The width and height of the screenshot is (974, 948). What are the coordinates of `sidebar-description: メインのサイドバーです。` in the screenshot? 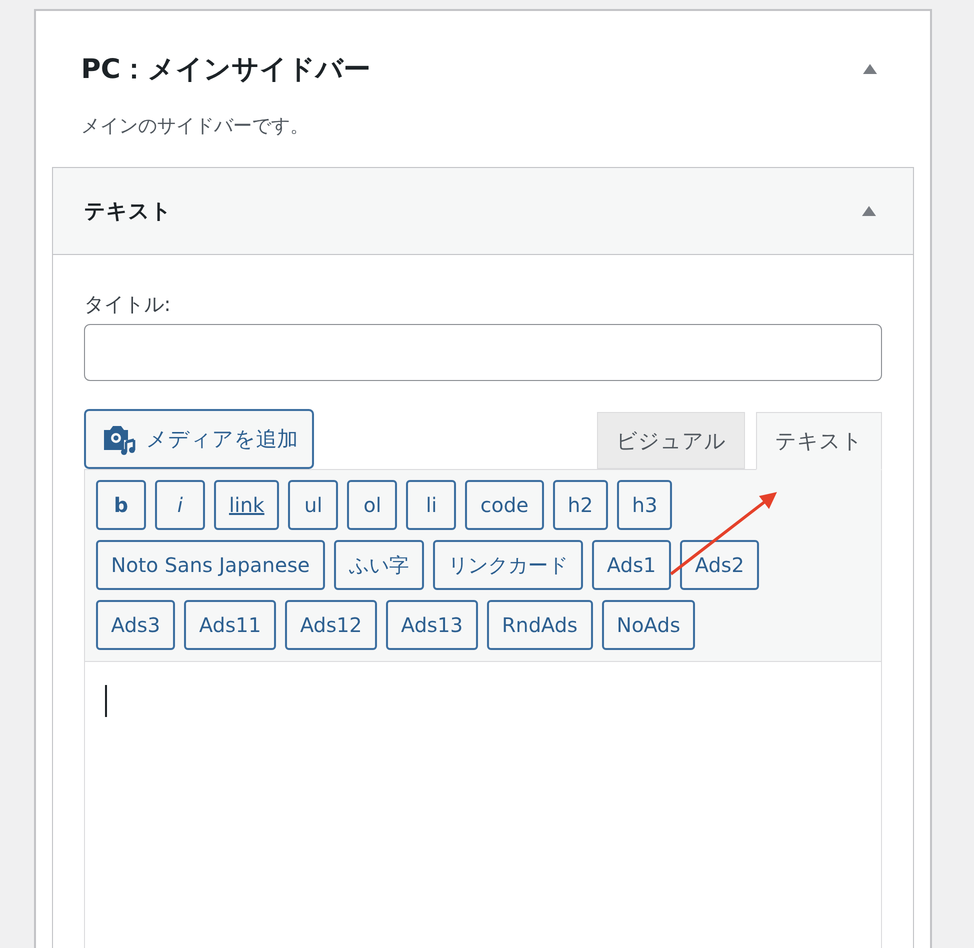 It's located at (195, 126).